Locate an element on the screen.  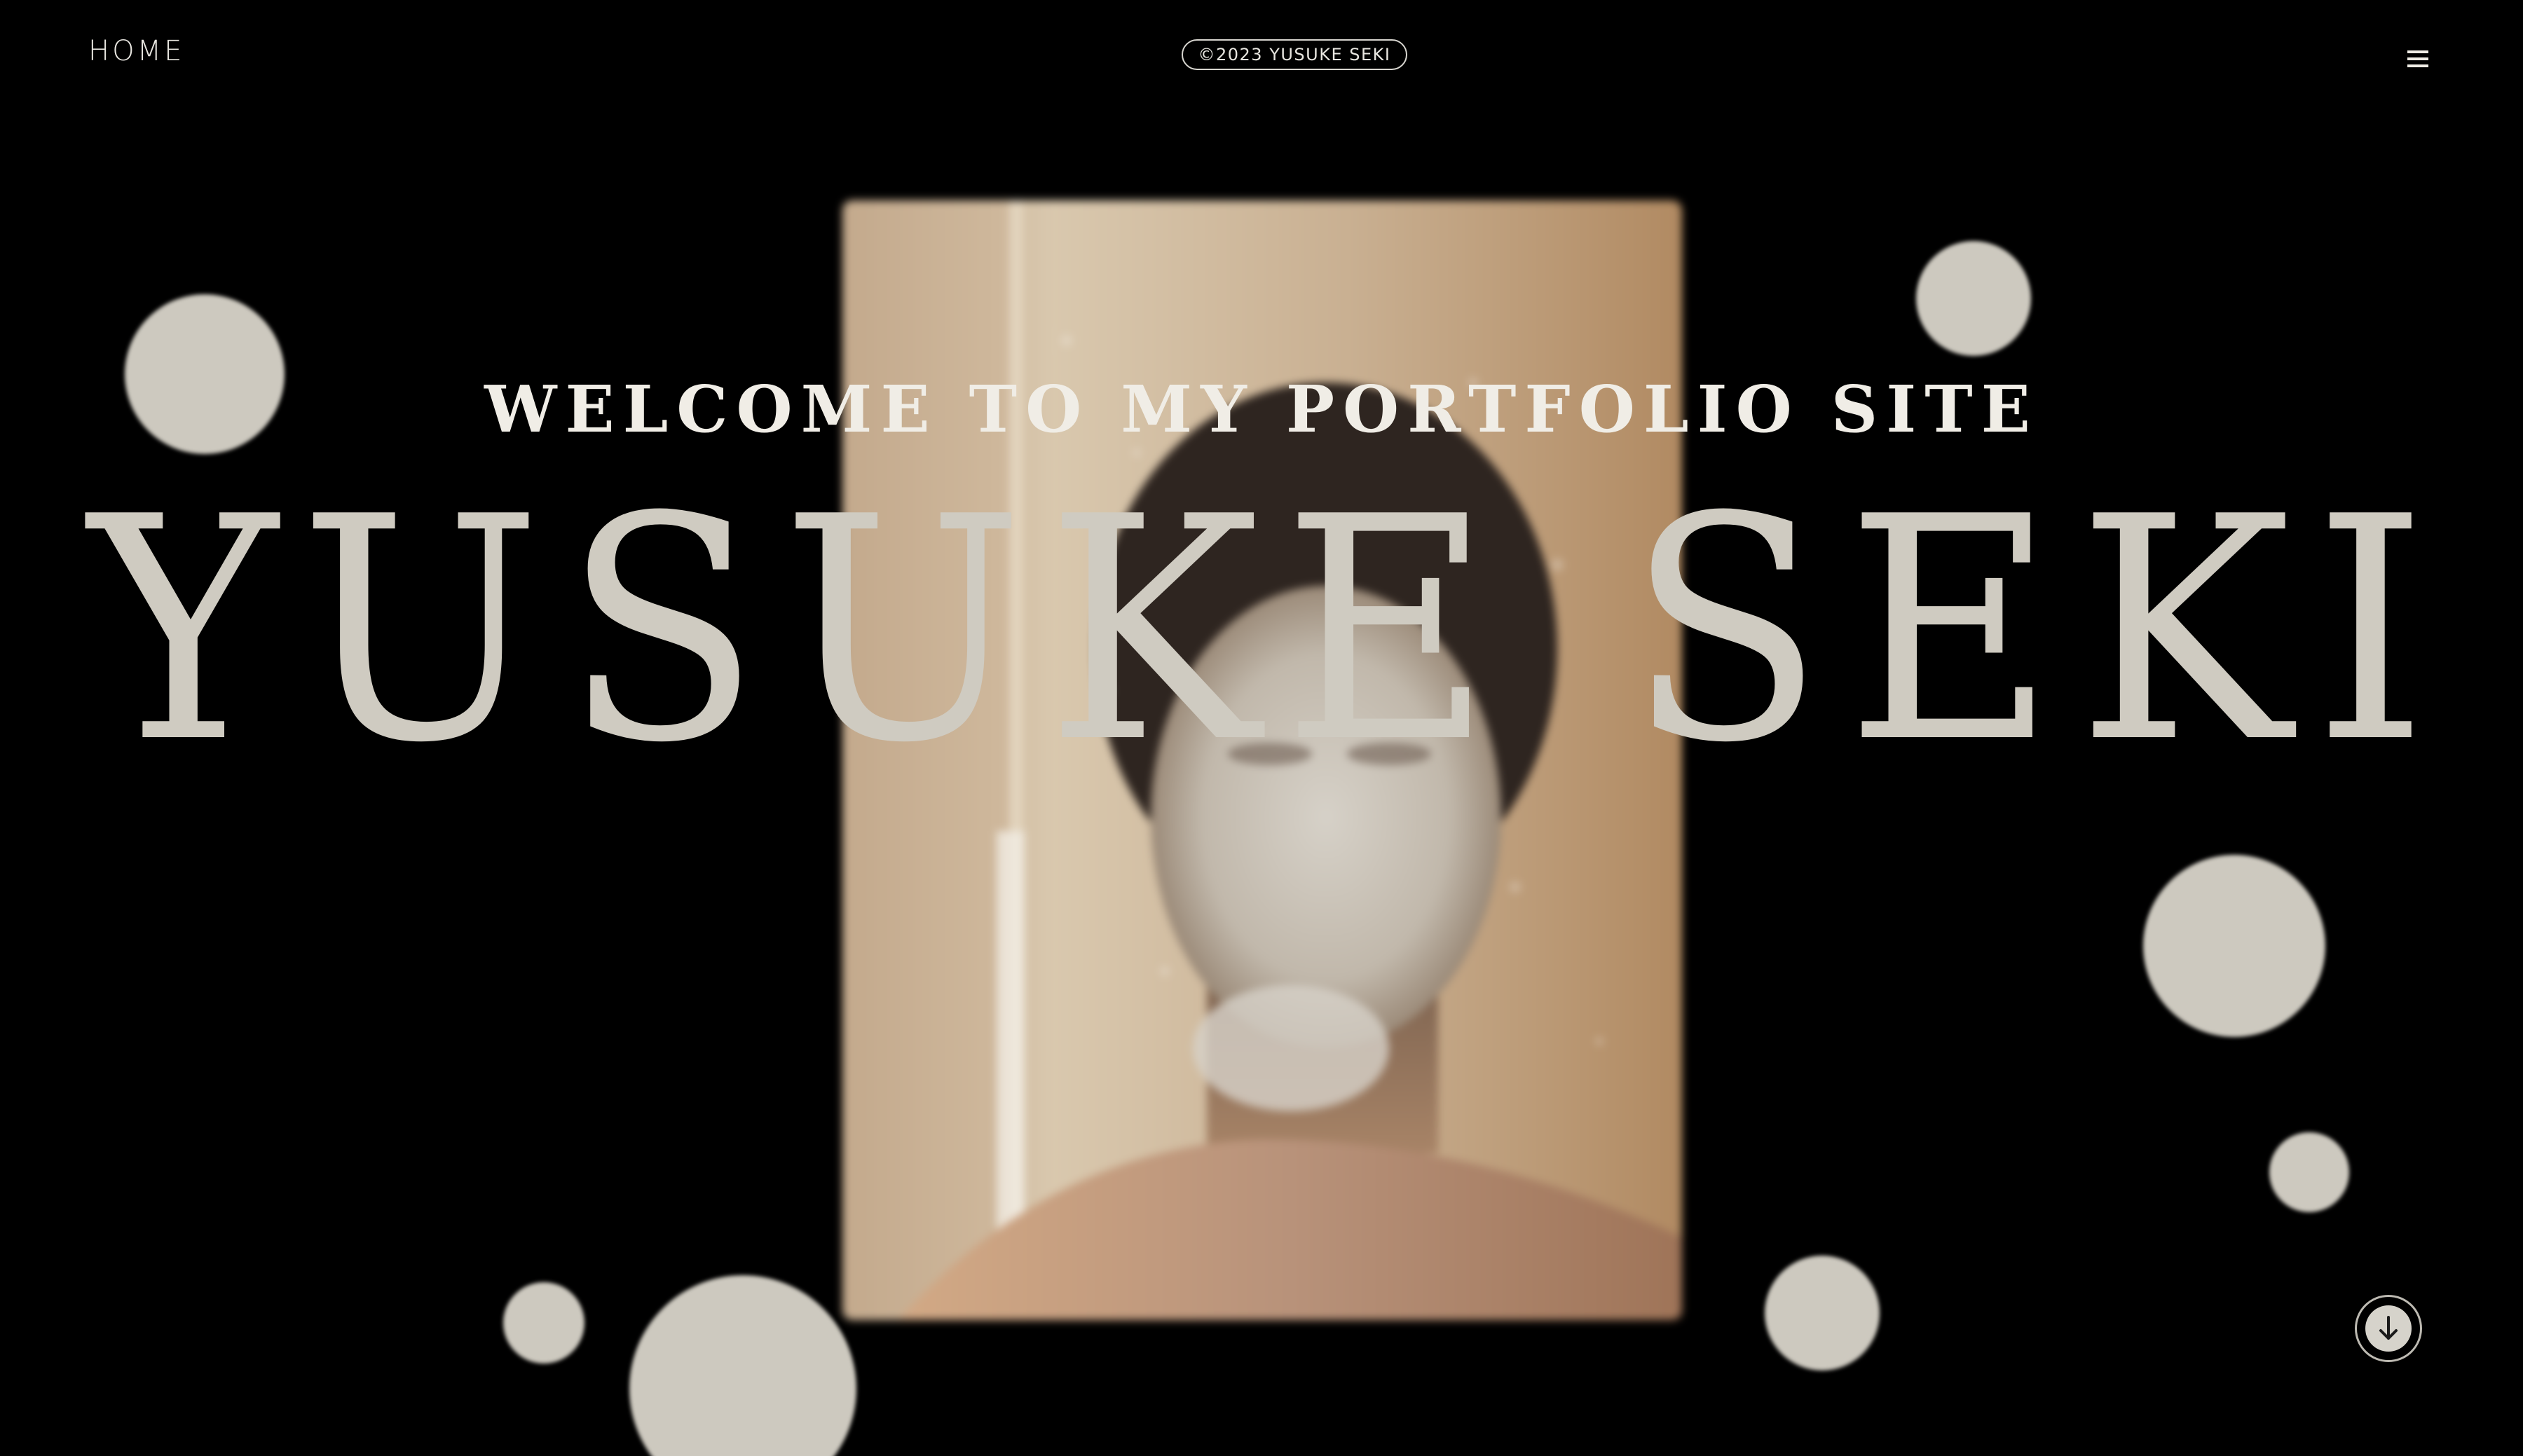
scroll-button-inner is located at coordinates (2388, 1328).